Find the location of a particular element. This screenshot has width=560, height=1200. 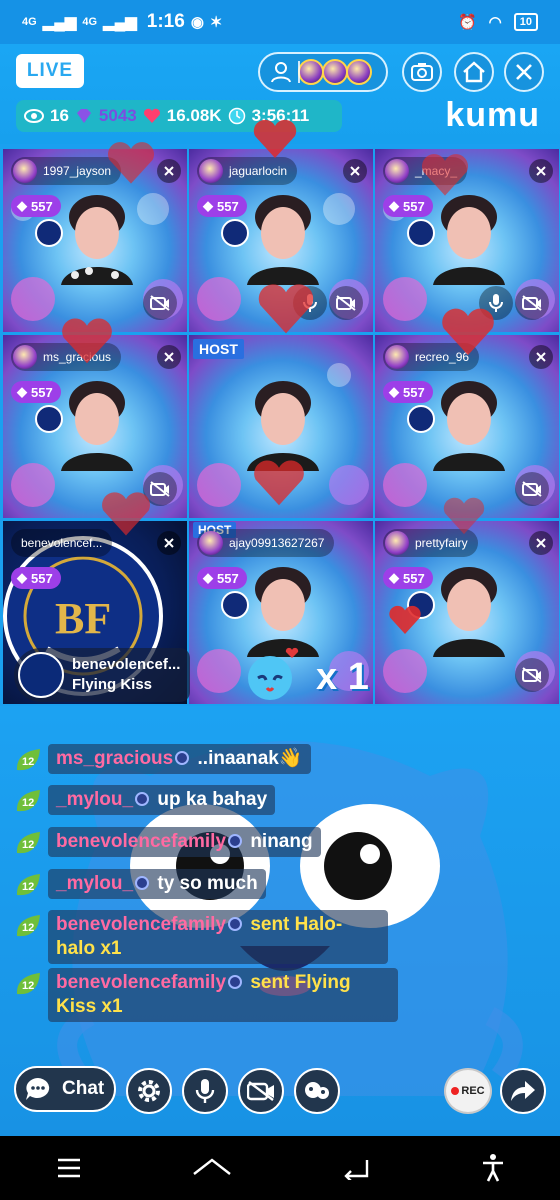

camera-icon is located at coordinates (422, 72).